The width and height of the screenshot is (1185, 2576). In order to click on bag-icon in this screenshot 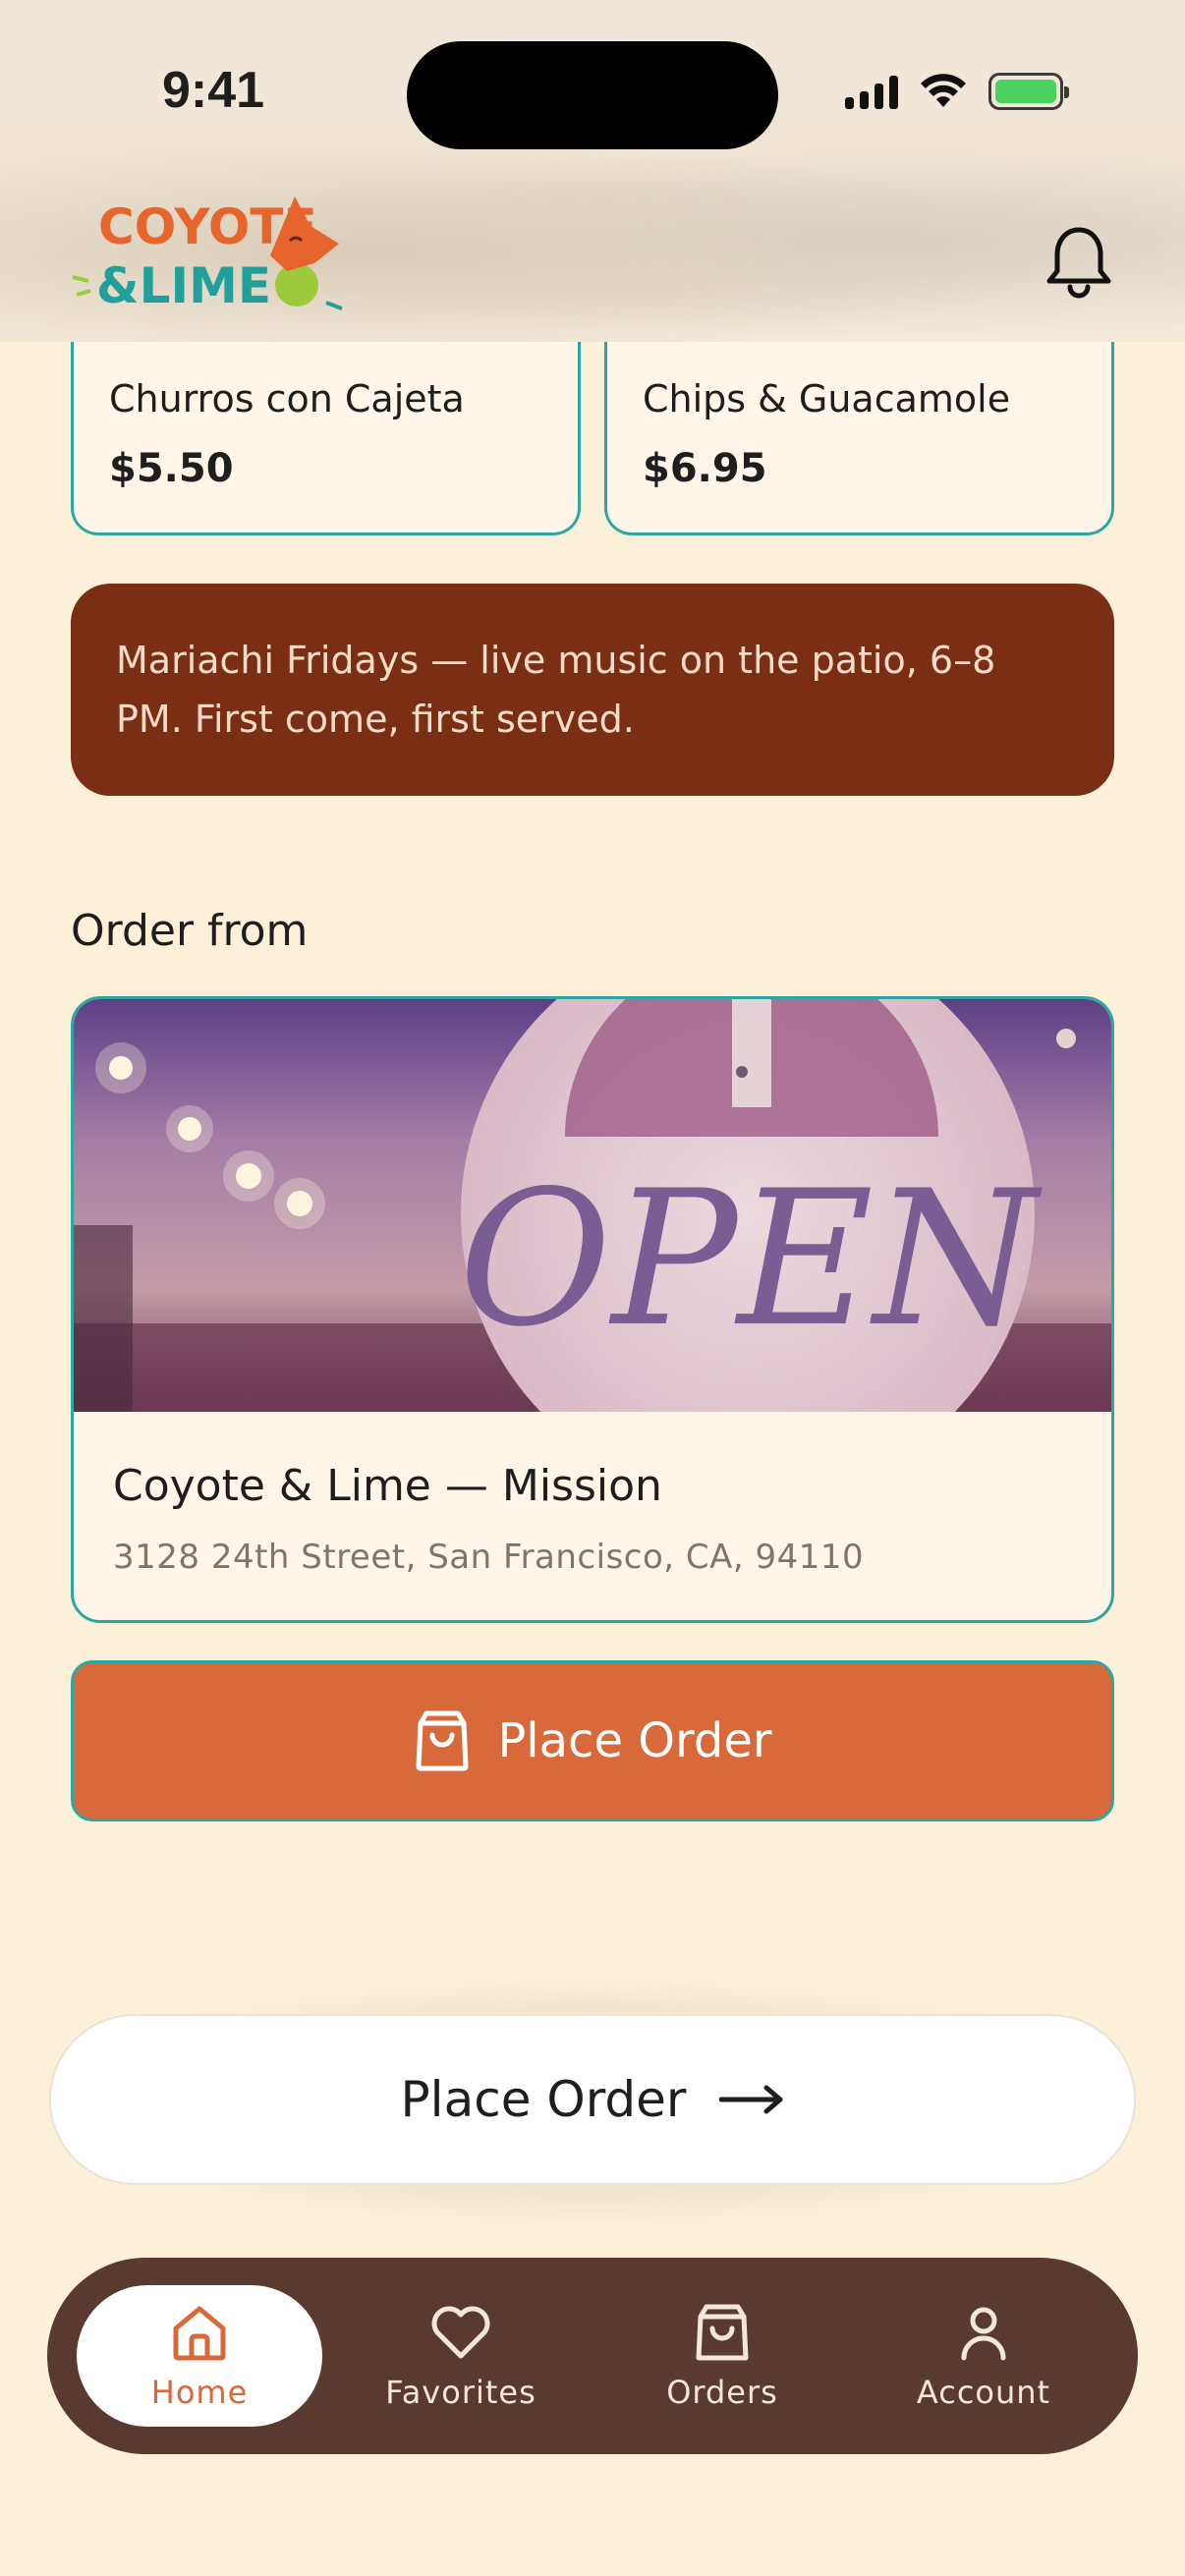, I will do `click(722, 2332)`.